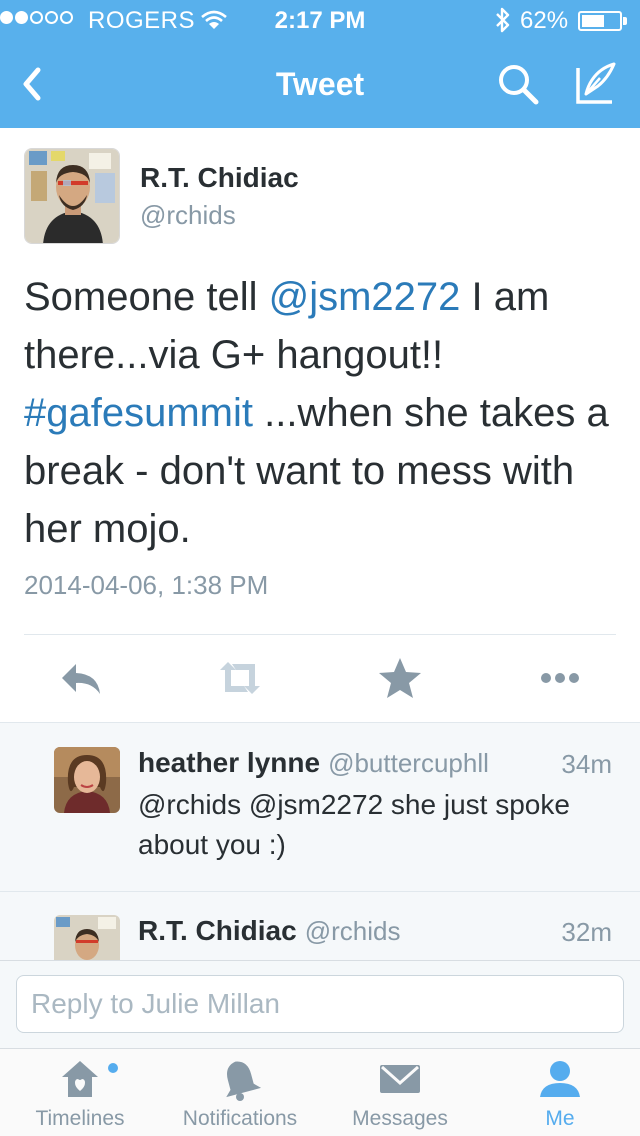  I want to click on reply-author: R.T. Chidiac @rchids, so click(269, 931).